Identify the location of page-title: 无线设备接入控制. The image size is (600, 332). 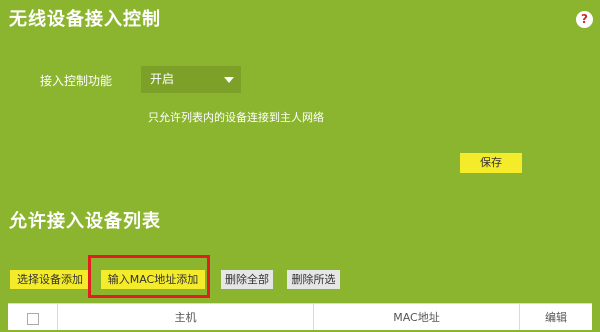
(85, 19).